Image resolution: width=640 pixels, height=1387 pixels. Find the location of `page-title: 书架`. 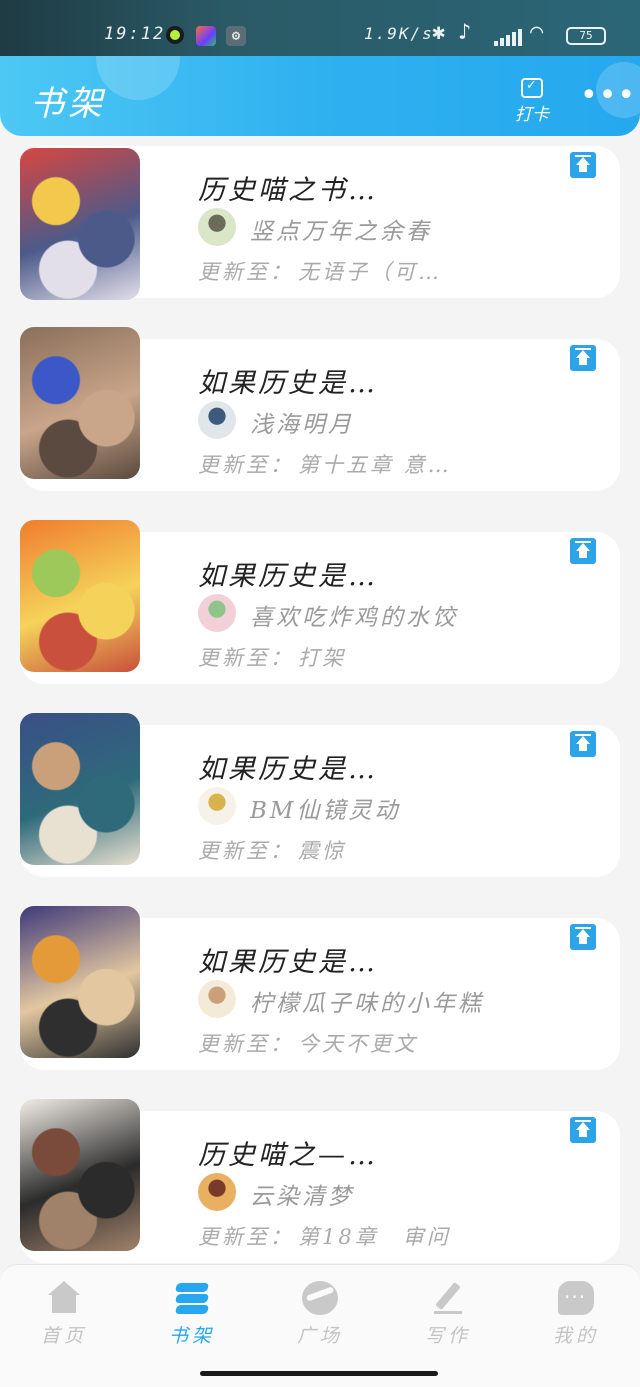

page-title: 书架 is located at coordinates (68, 104).